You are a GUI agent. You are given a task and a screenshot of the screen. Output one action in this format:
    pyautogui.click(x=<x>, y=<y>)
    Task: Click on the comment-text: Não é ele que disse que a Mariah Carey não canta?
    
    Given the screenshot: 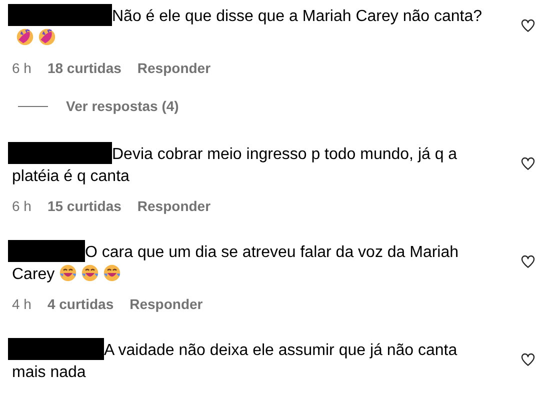 What is the action you would take?
    pyautogui.click(x=248, y=27)
    